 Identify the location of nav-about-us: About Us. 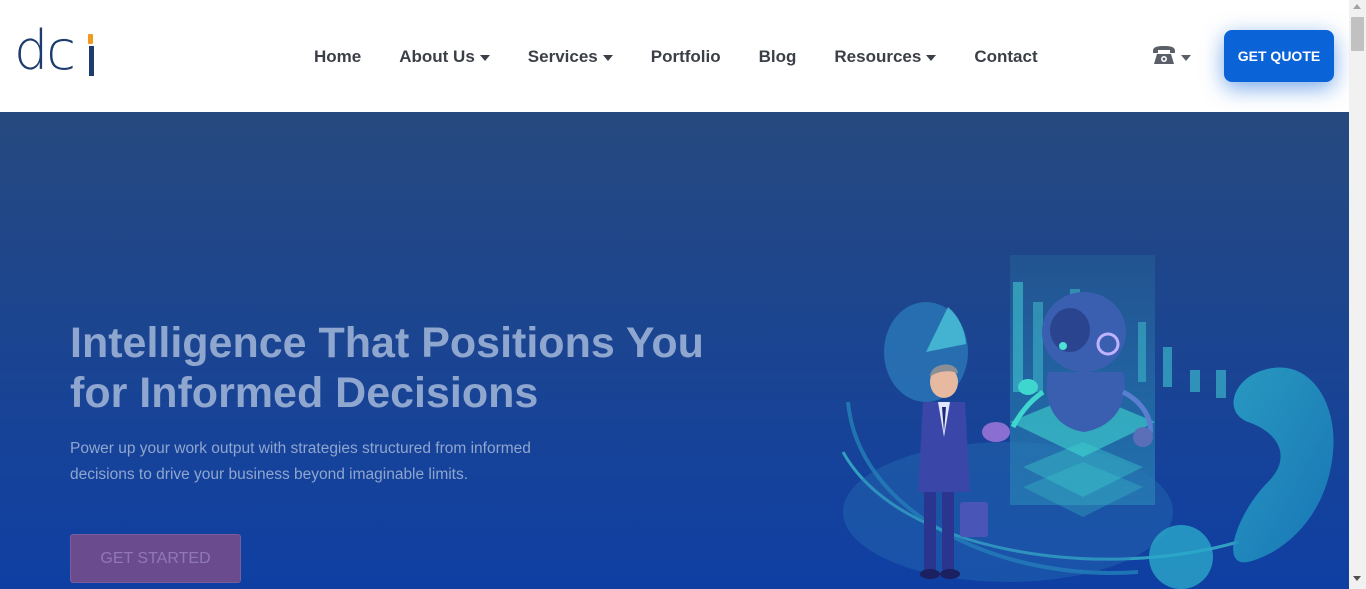
(444, 57).